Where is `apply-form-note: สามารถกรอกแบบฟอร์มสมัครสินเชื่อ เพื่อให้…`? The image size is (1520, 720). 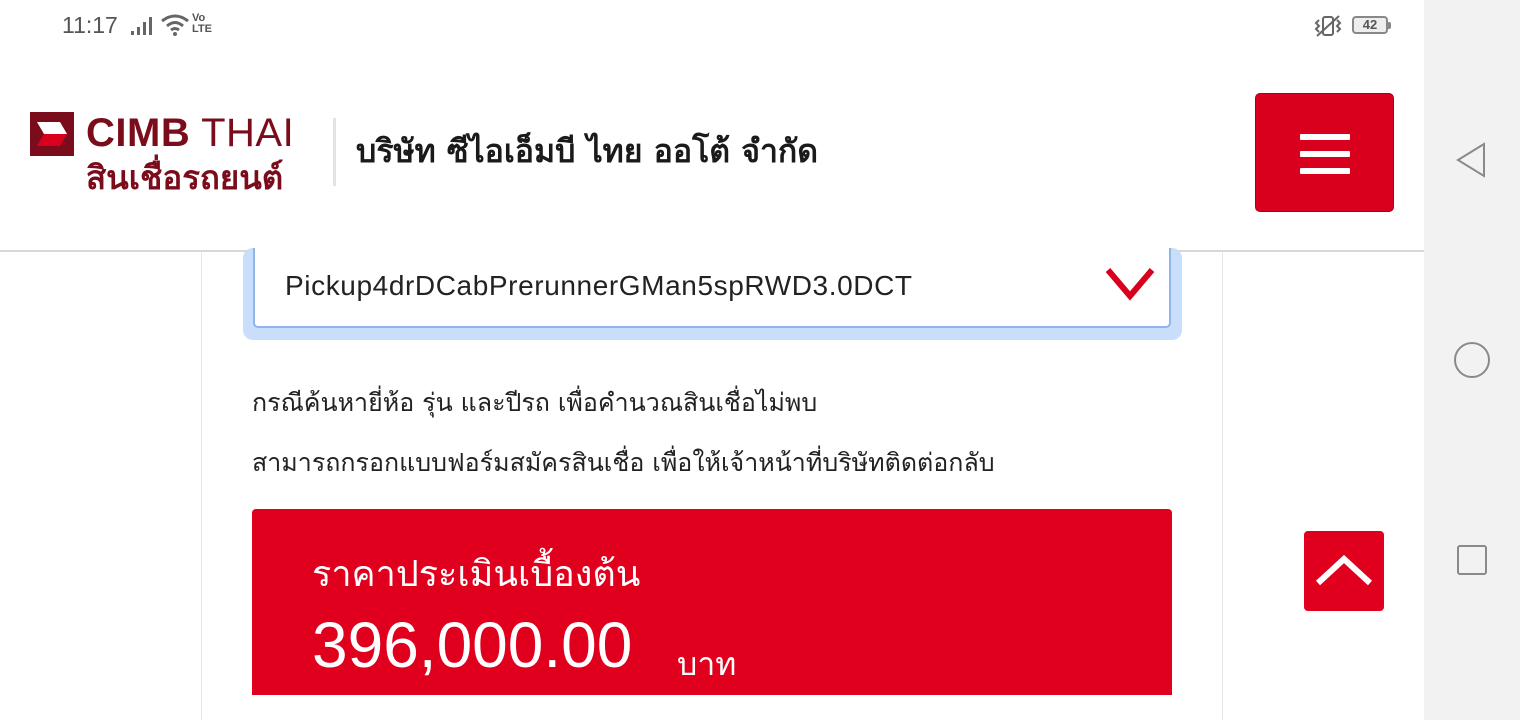 apply-form-note: สามารถกรอกแบบฟอร์มสมัครสินเชื่อ เพื่อให้… is located at coordinates (623, 462).